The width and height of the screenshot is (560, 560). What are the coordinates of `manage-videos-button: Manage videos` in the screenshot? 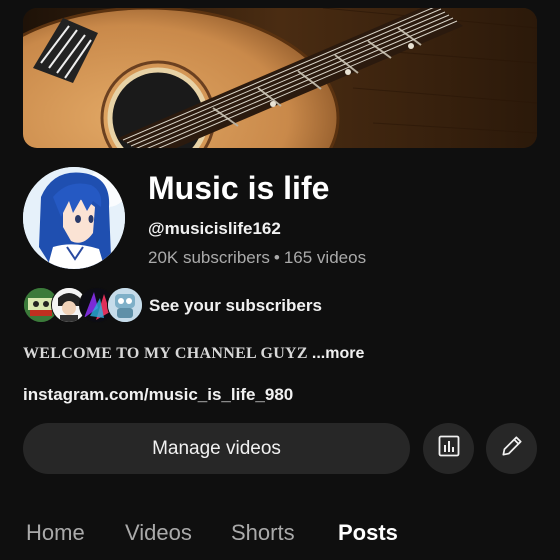 It's located at (216, 448).